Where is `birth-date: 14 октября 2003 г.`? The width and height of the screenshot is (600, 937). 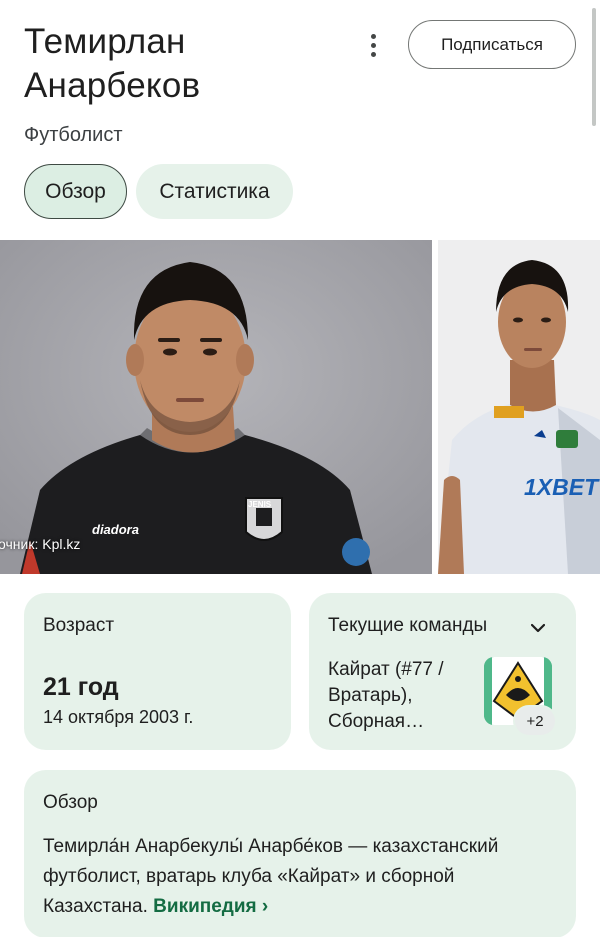
birth-date: 14 октября 2003 г. is located at coordinates (118, 717).